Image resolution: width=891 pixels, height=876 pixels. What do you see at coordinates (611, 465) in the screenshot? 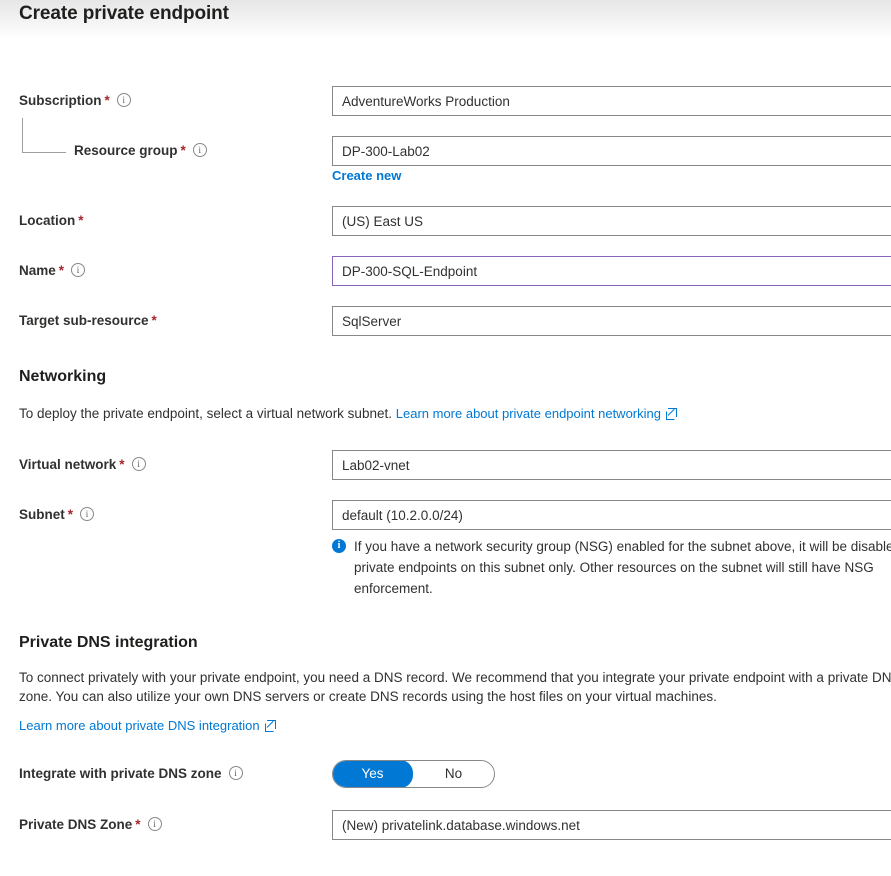
I see `virtual-network-input` at bounding box center [611, 465].